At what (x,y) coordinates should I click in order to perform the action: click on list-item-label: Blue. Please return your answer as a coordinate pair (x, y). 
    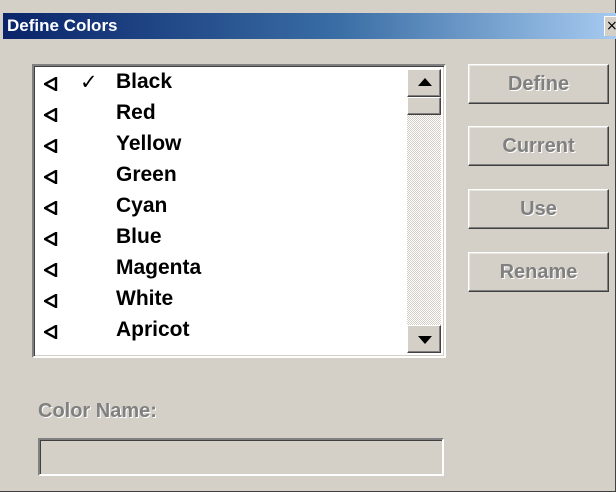
    Looking at the image, I should click on (139, 236).